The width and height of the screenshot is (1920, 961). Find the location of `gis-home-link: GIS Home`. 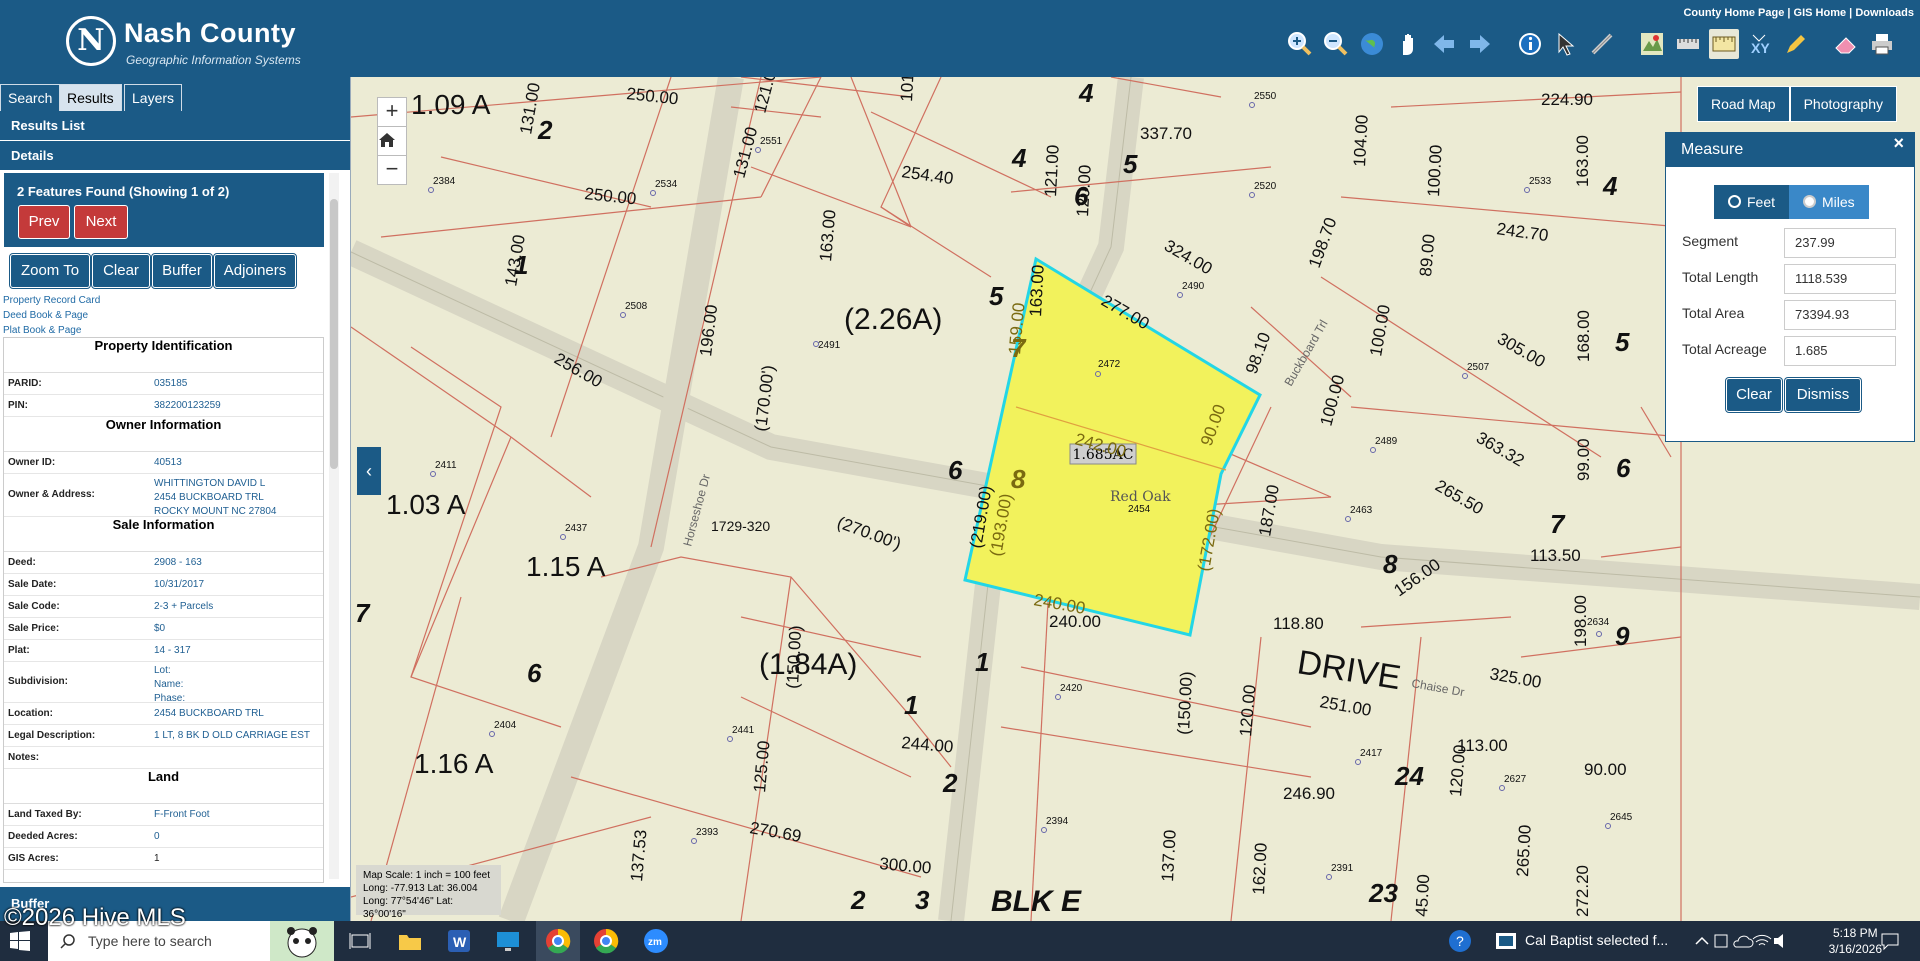

gis-home-link: GIS Home is located at coordinates (1820, 13).